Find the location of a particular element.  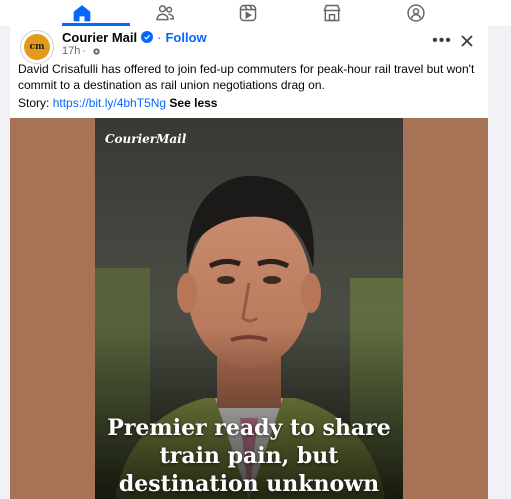

post-meta: 17h · is located at coordinates (81, 51).